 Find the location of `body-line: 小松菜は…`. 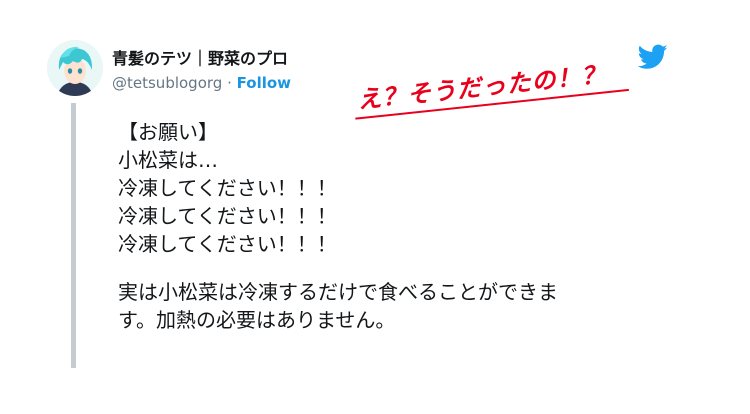

body-line: 小松菜は… is located at coordinates (168, 160).